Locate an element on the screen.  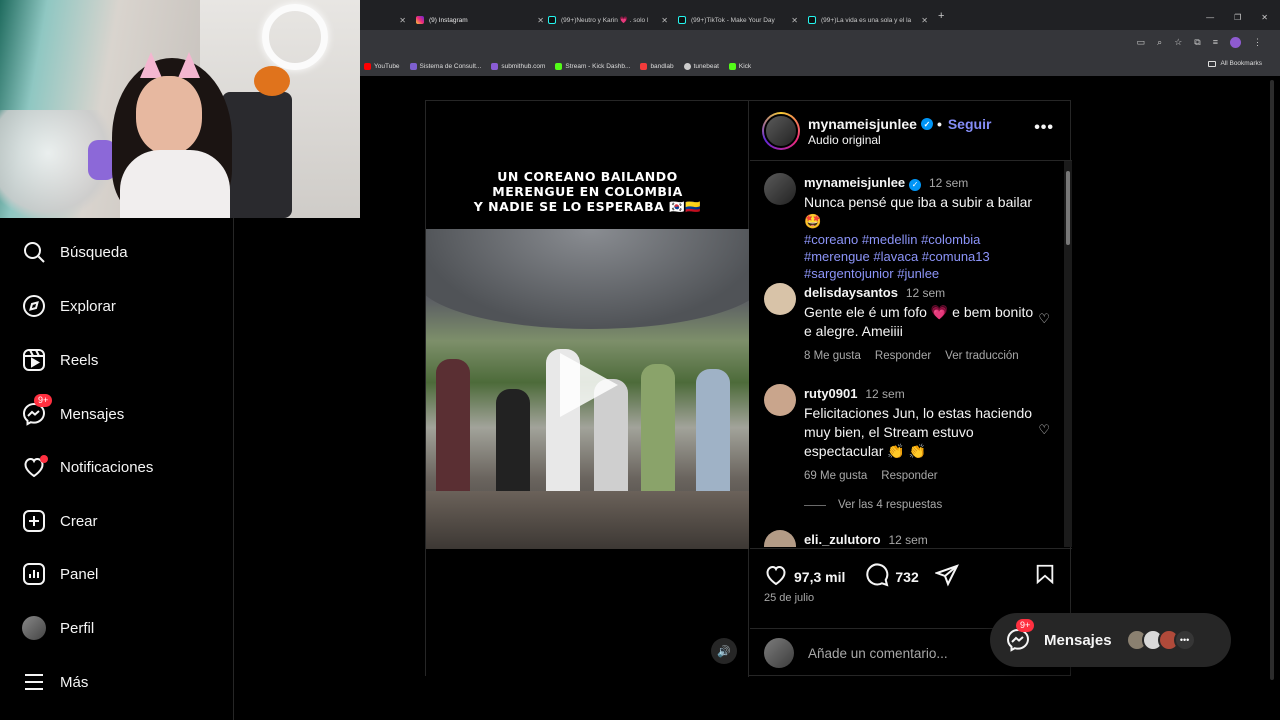
sidebar-item-explore: Explorar is located at coordinates (69, 306).